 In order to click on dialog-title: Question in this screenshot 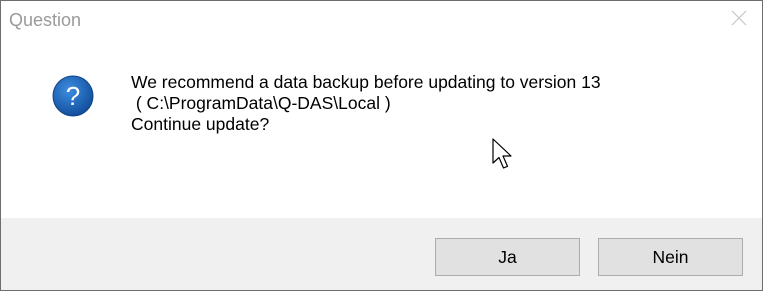, I will do `click(45, 20)`.